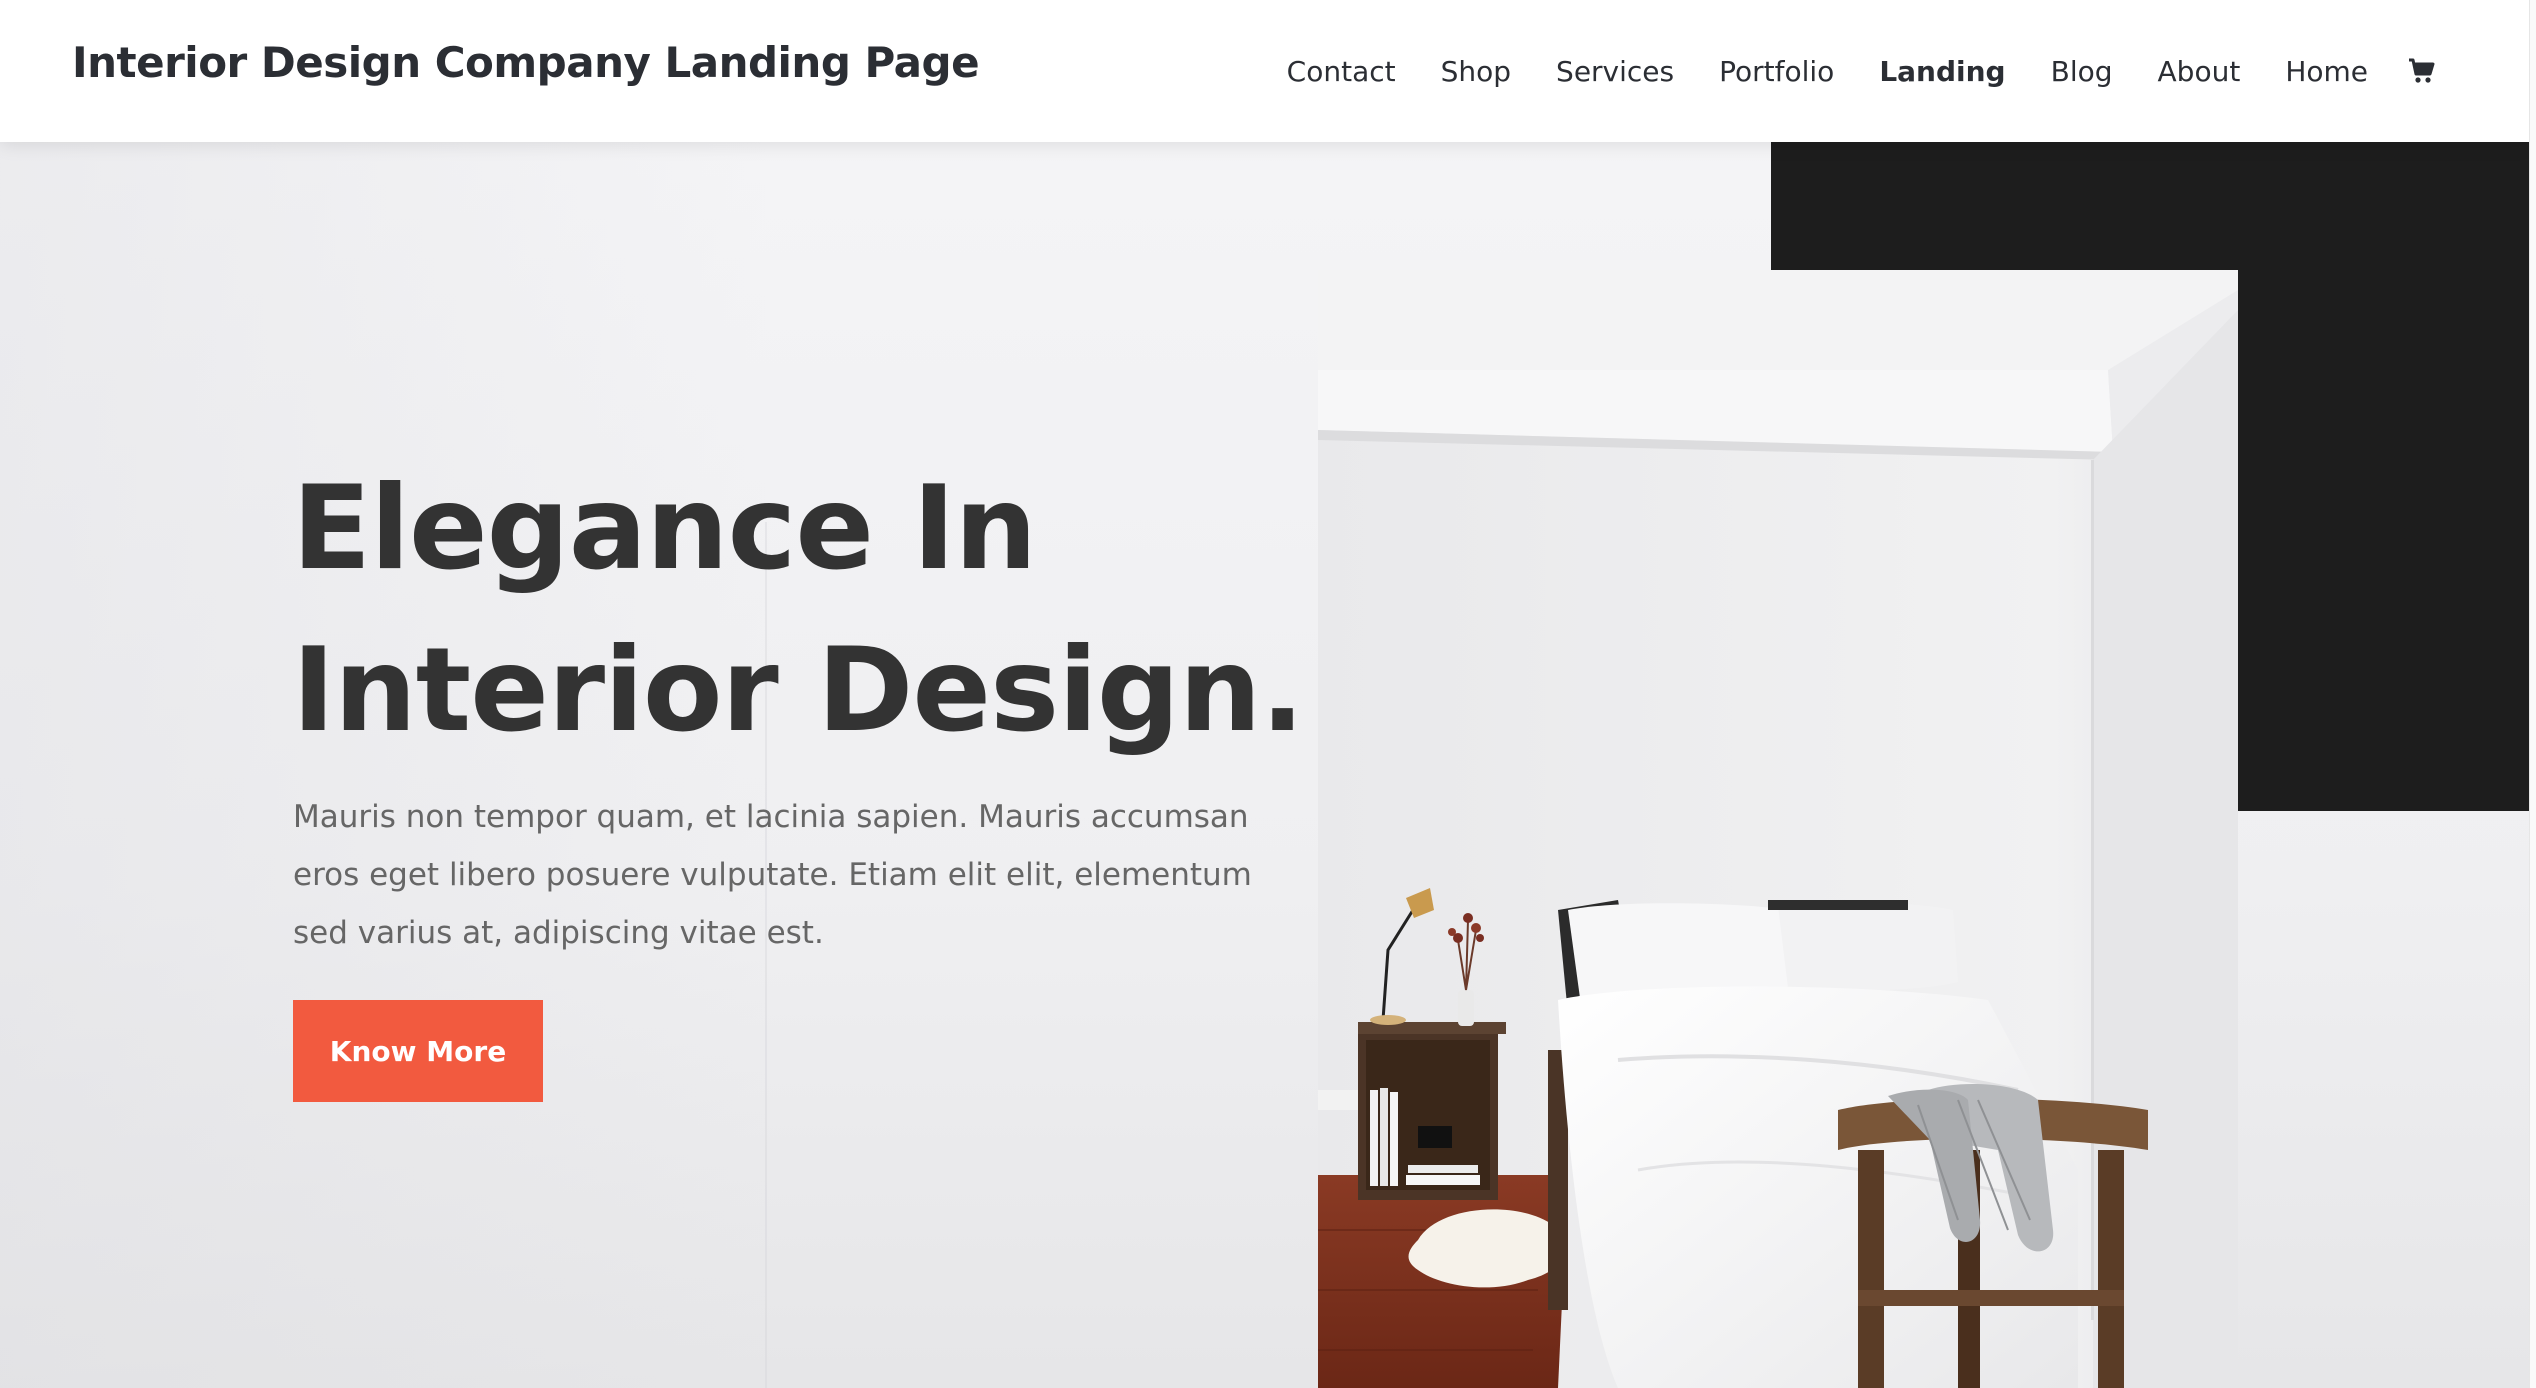  I want to click on nav-item-services: Services, so click(1615, 71).